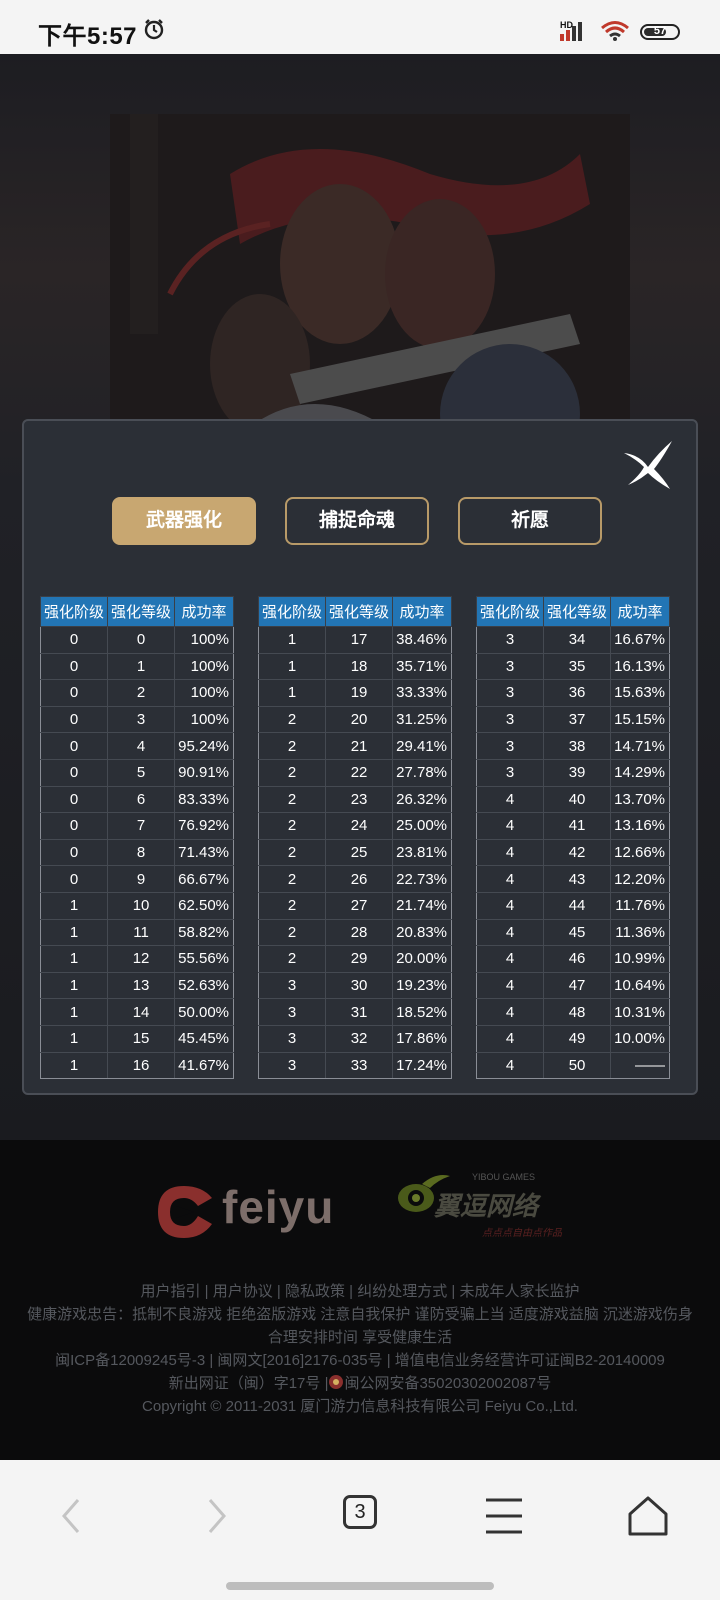 Image resolution: width=720 pixels, height=1600 pixels. What do you see at coordinates (243, 1291) in the screenshot?
I see `footer-link-agreement: 用户协议` at bounding box center [243, 1291].